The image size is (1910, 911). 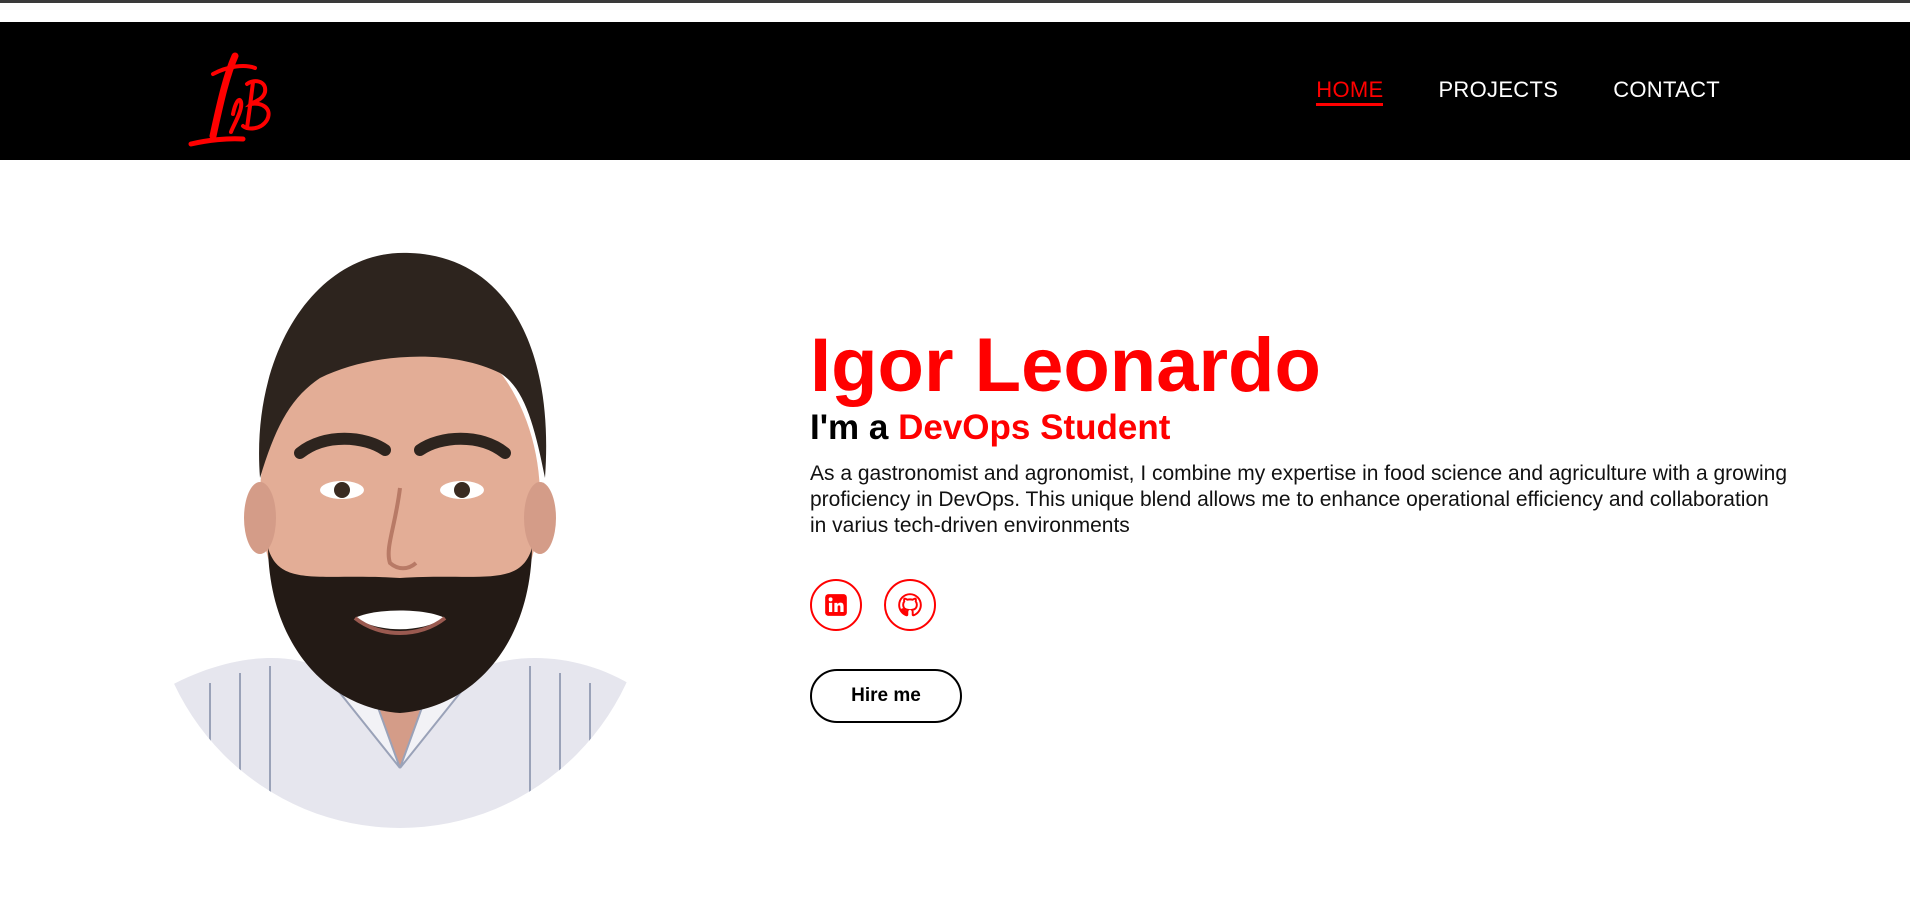 What do you see at coordinates (955, 1) in the screenshot?
I see `top-border-line` at bounding box center [955, 1].